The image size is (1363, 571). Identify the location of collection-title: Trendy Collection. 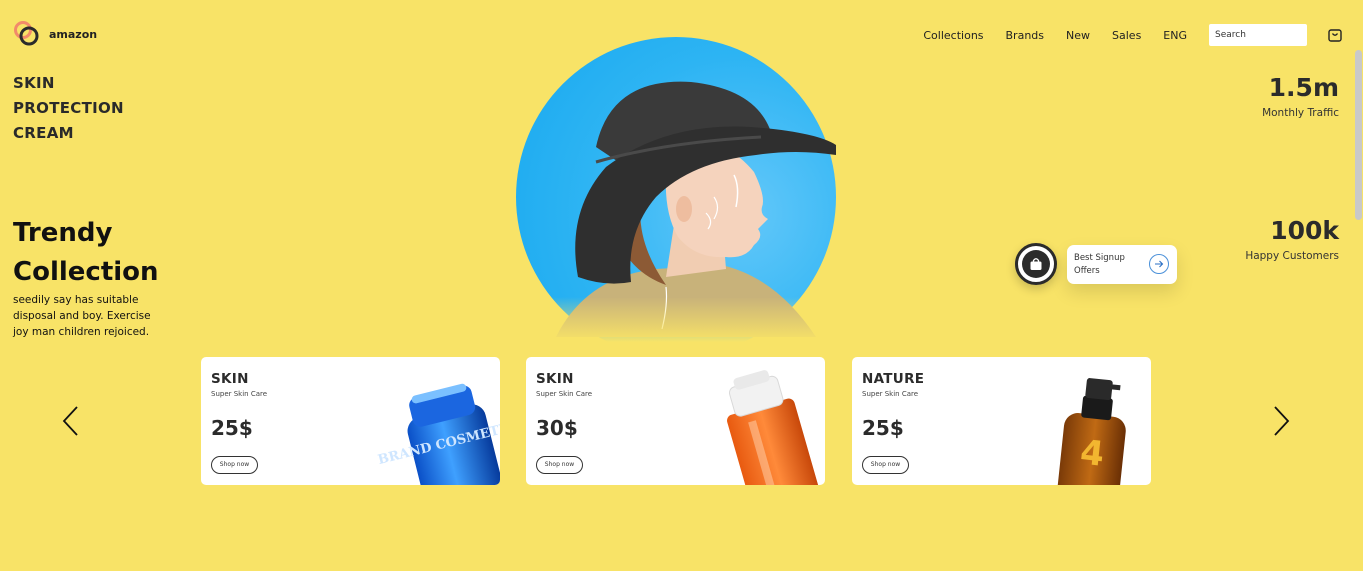
(86, 253).